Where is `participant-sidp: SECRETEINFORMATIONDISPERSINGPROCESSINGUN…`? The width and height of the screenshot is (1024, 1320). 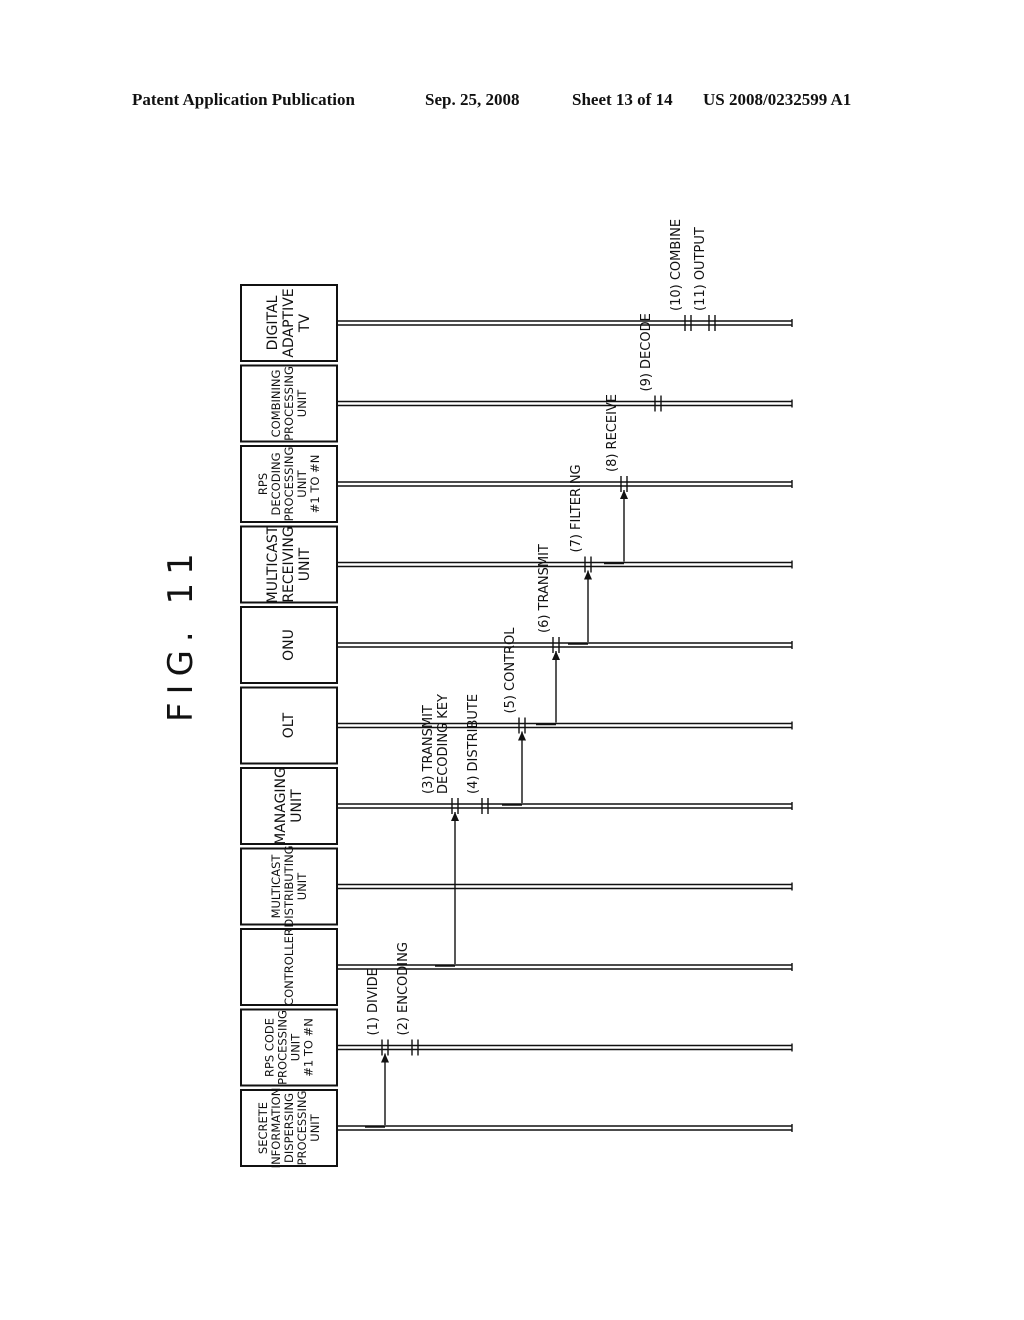
participant-sidp: SECRETEINFORMATIONDISPERSINGPROCESSINGUN… is located at coordinates (289, 1128).